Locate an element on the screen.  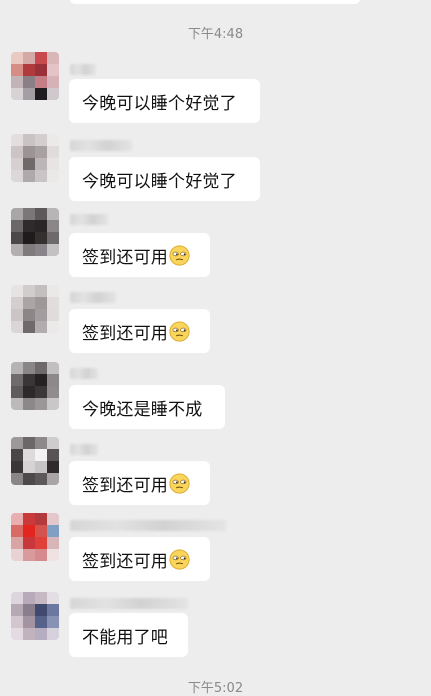
previous-message-bubble is located at coordinates (215, 2).